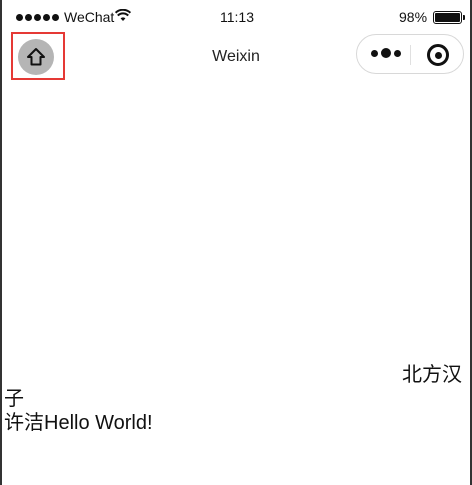 This screenshot has width=472, height=485. What do you see at coordinates (432, 375) in the screenshot?
I see `text-line-1: 北方汉` at bounding box center [432, 375].